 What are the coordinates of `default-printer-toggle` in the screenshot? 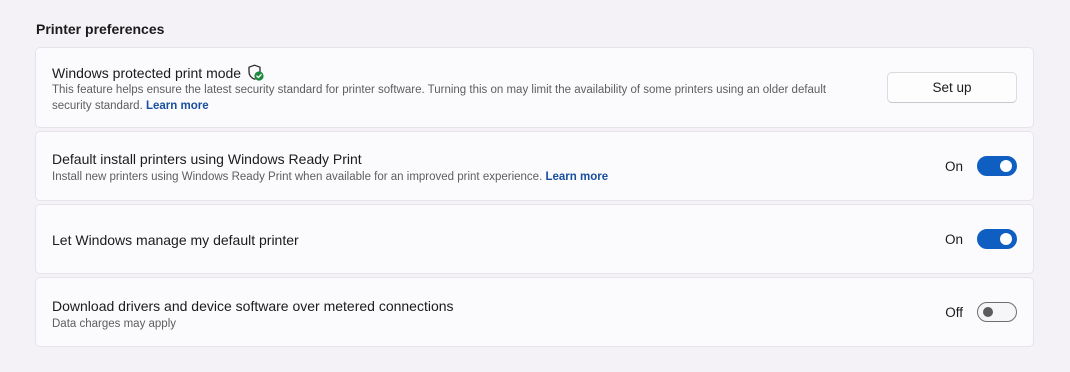 It's located at (997, 239).